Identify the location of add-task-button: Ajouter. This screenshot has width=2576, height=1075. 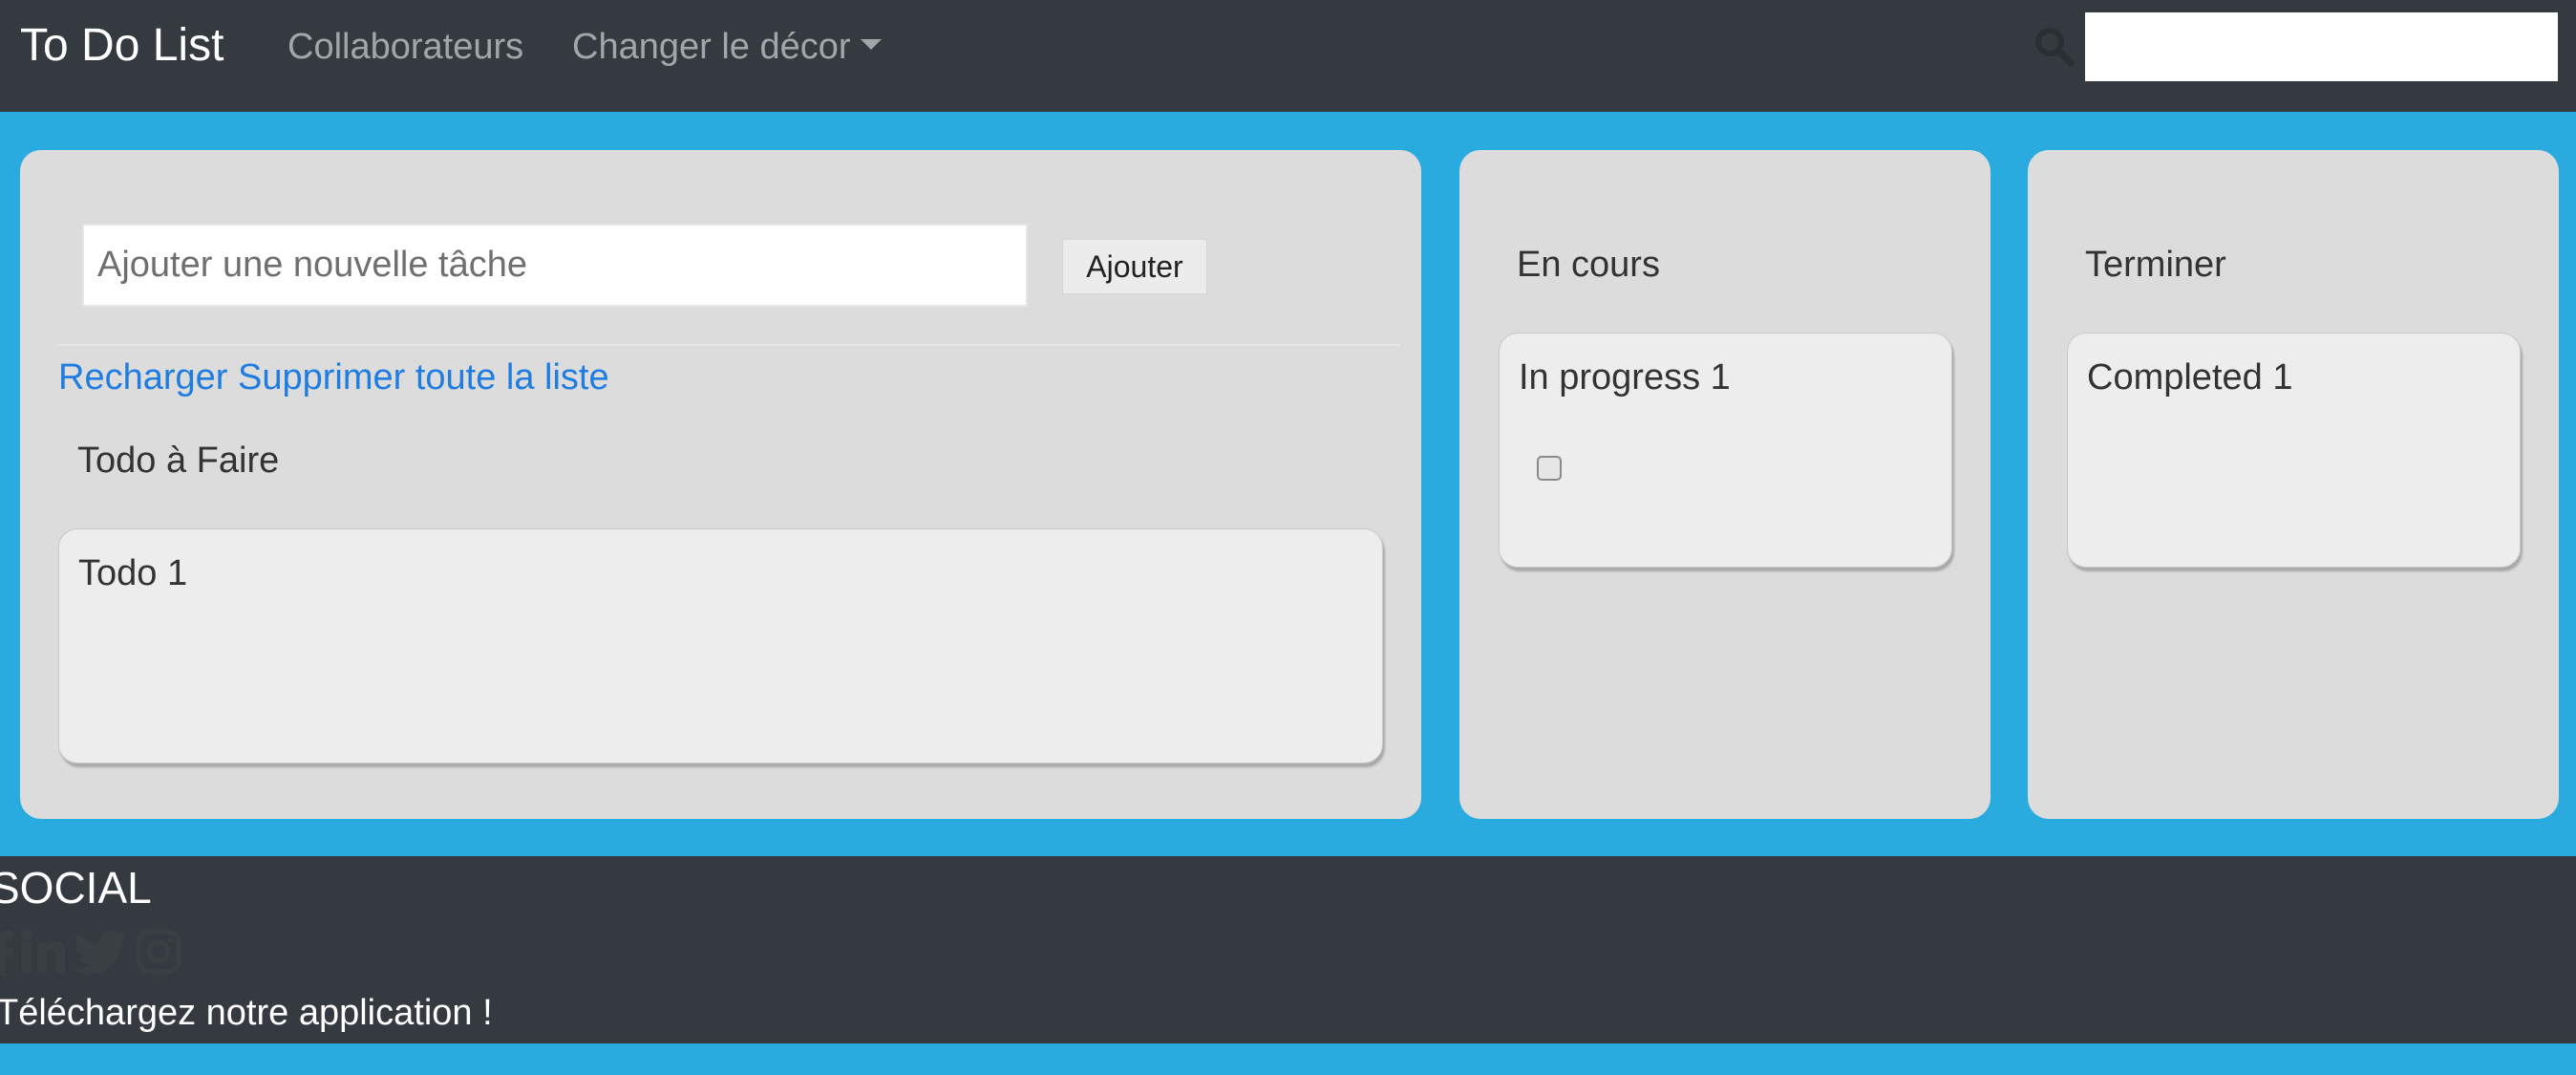
(1135, 267).